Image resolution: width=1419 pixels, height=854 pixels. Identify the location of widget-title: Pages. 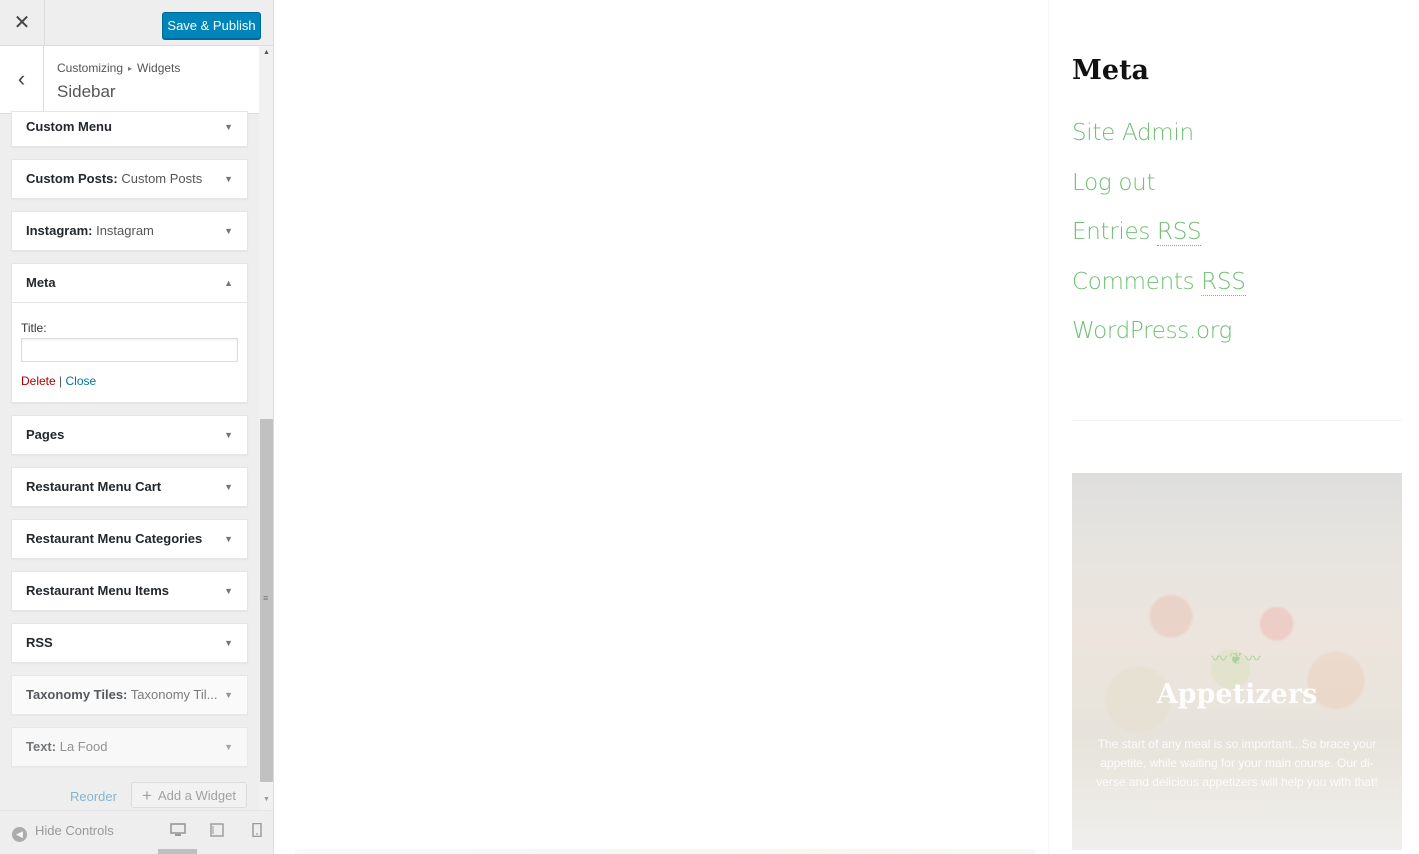
(129, 435).